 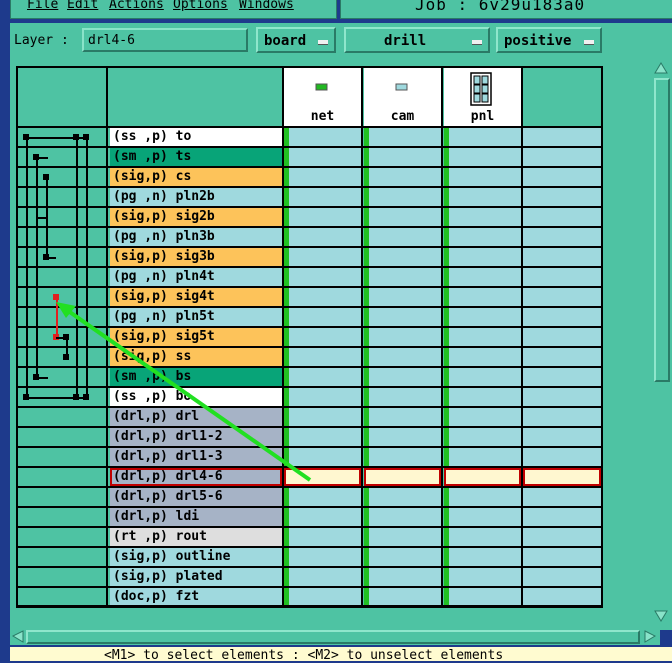 I want to click on green-arrow-annotation, so click(x=184, y=392).